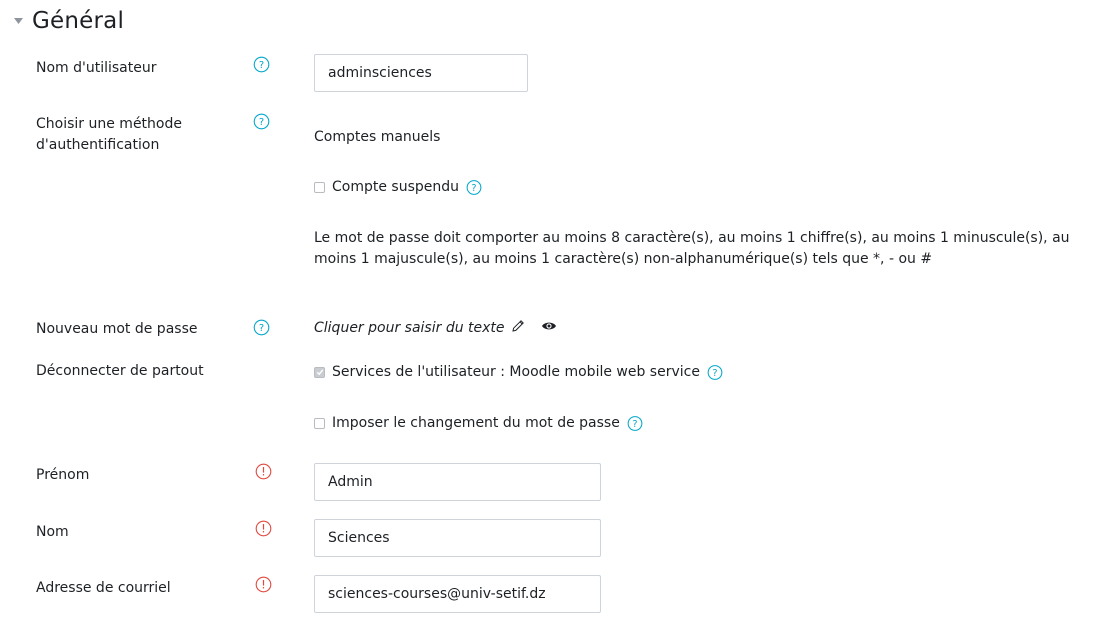  I want to click on pencil-icon, so click(518, 328).